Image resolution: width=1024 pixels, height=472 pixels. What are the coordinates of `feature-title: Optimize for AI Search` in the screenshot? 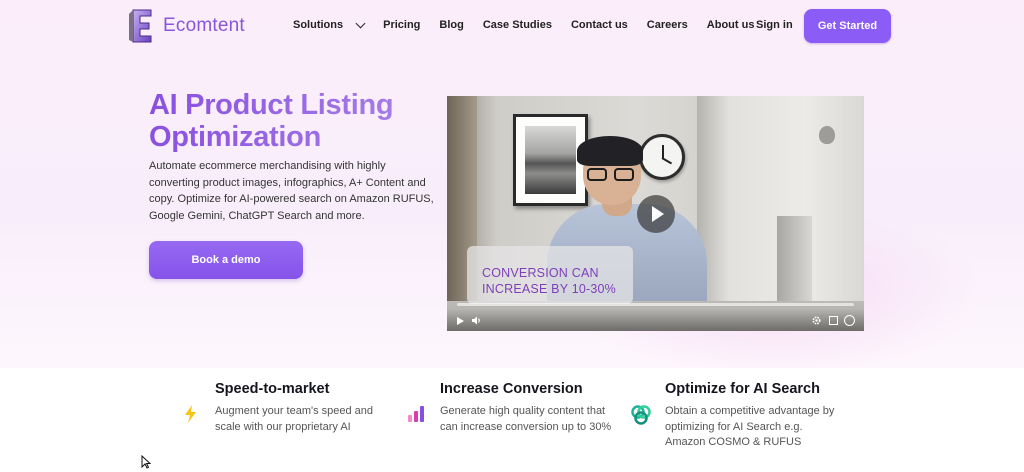 It's located at (742, 389).